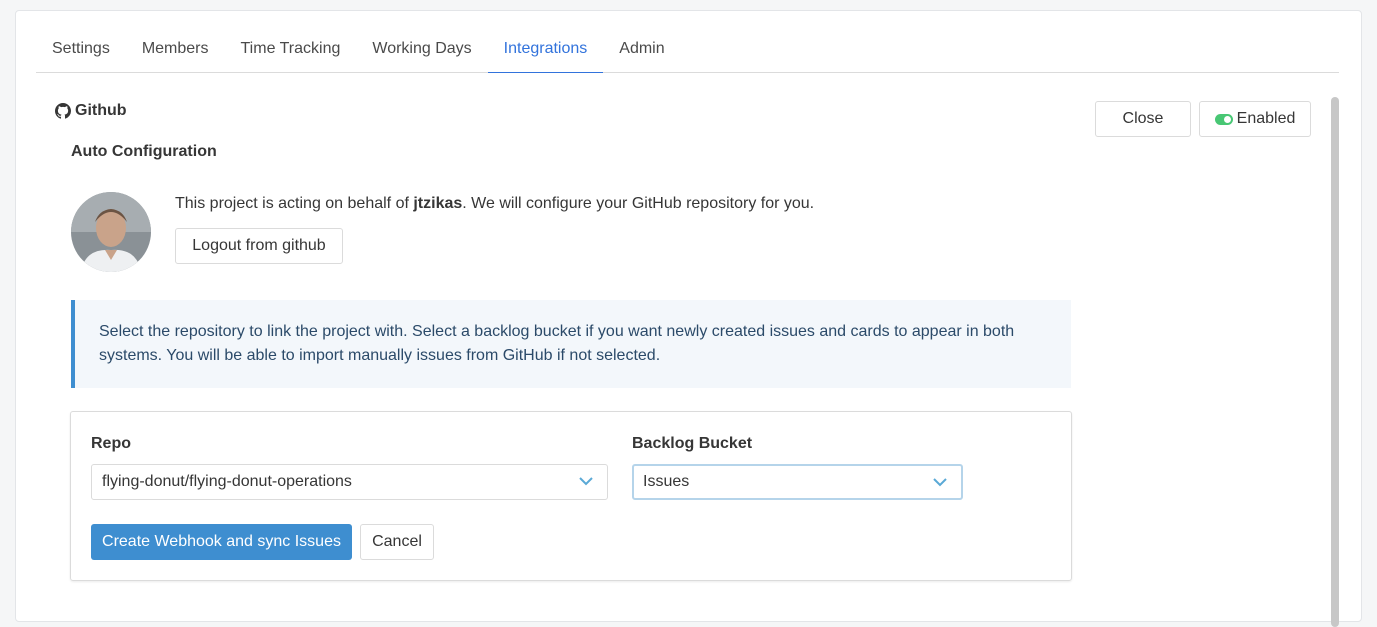  What do you see at coordinates (1335, 362) in the screenshot?
I see `scrollbar` at bounding box center [1335, 362].